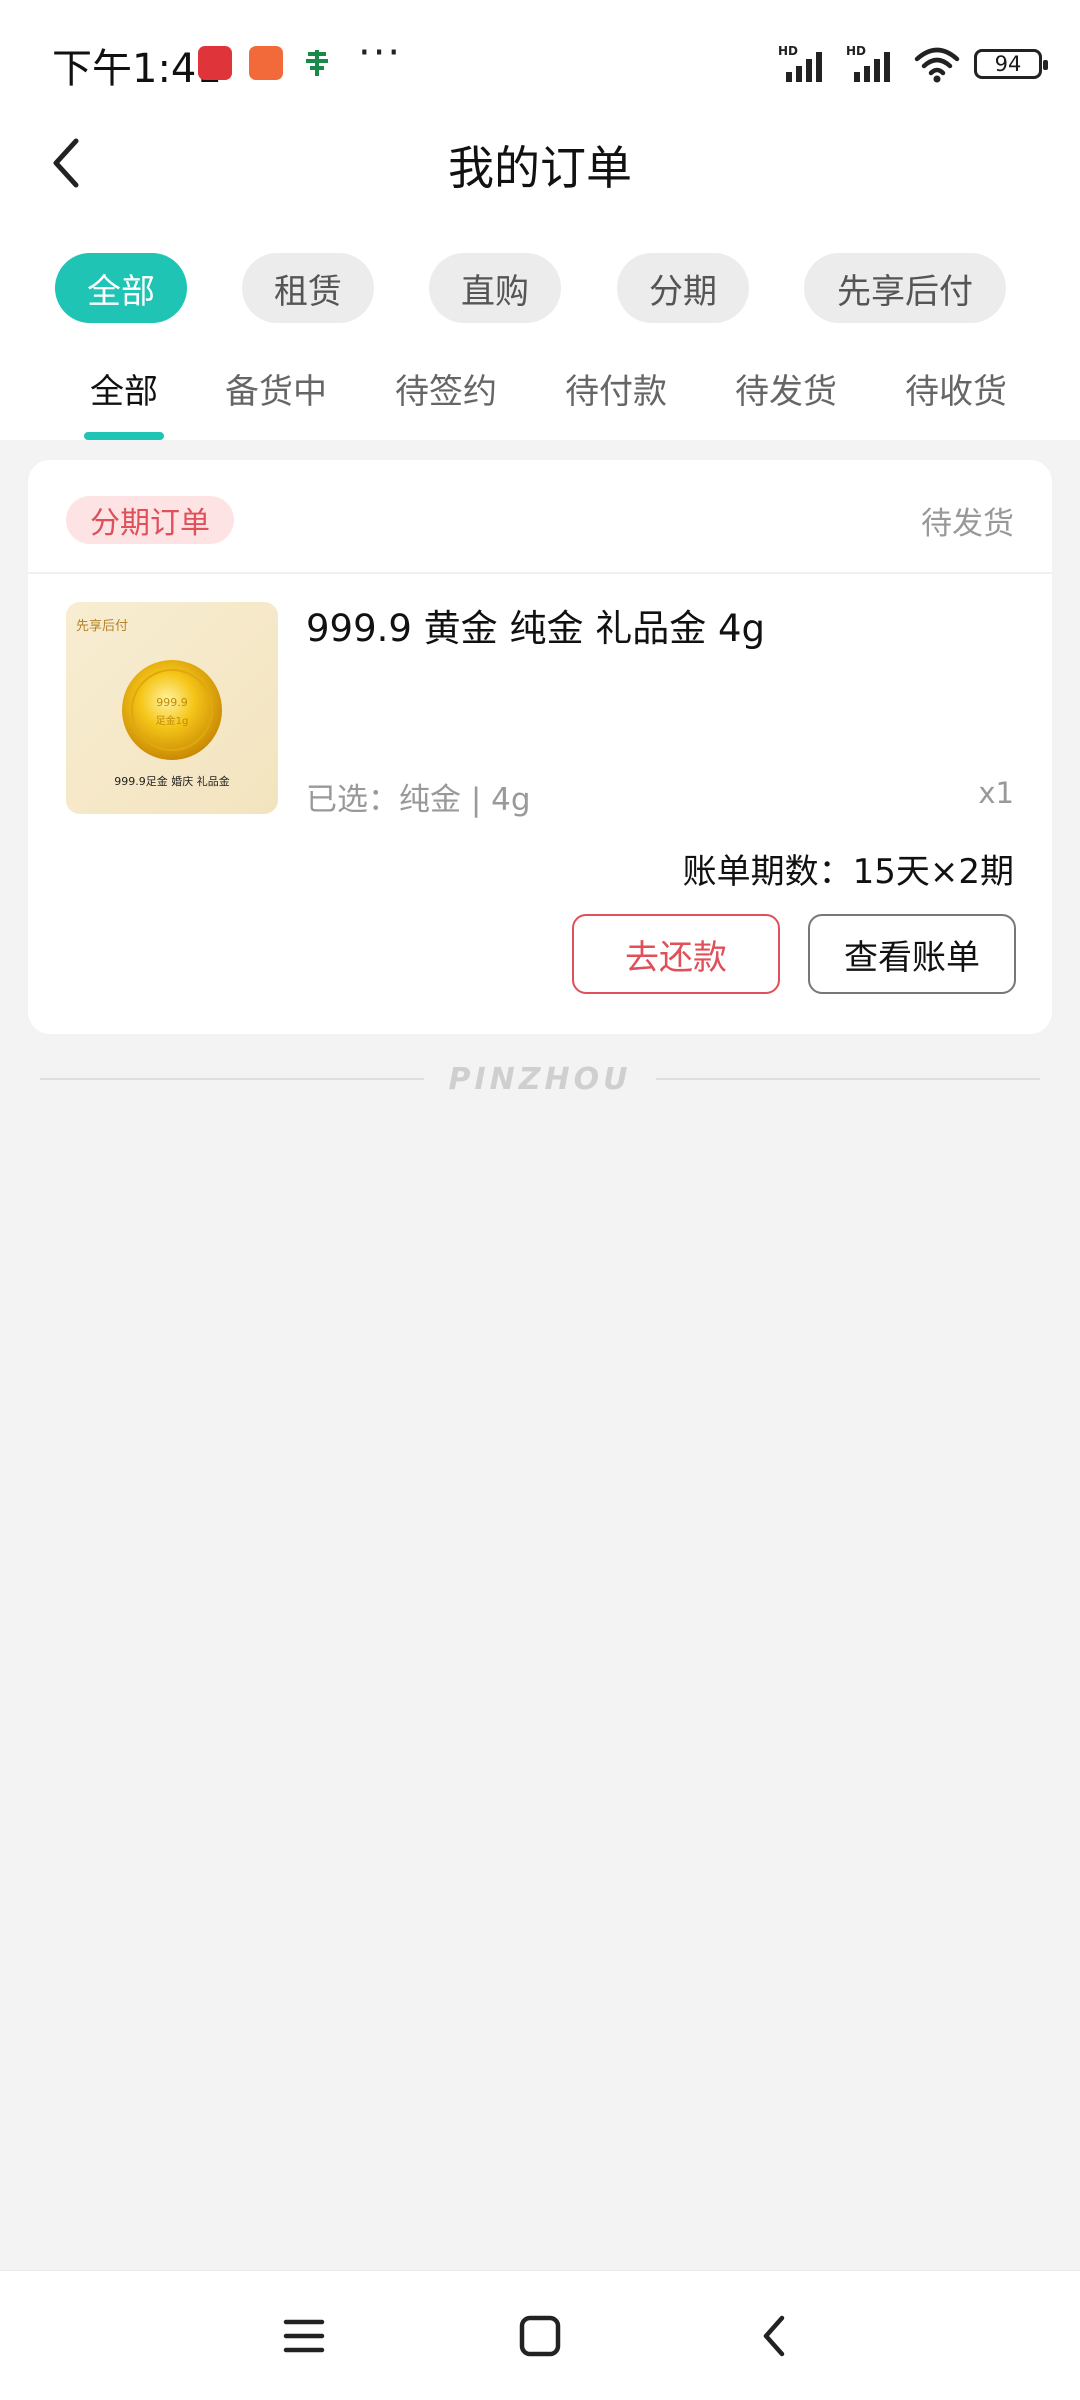 This screenshot has height=2400, width=1080. I want to click on product-image: 999.9 足金1g 999.9足金 婚庆 礼品金 先享后付, so click(172, 708).